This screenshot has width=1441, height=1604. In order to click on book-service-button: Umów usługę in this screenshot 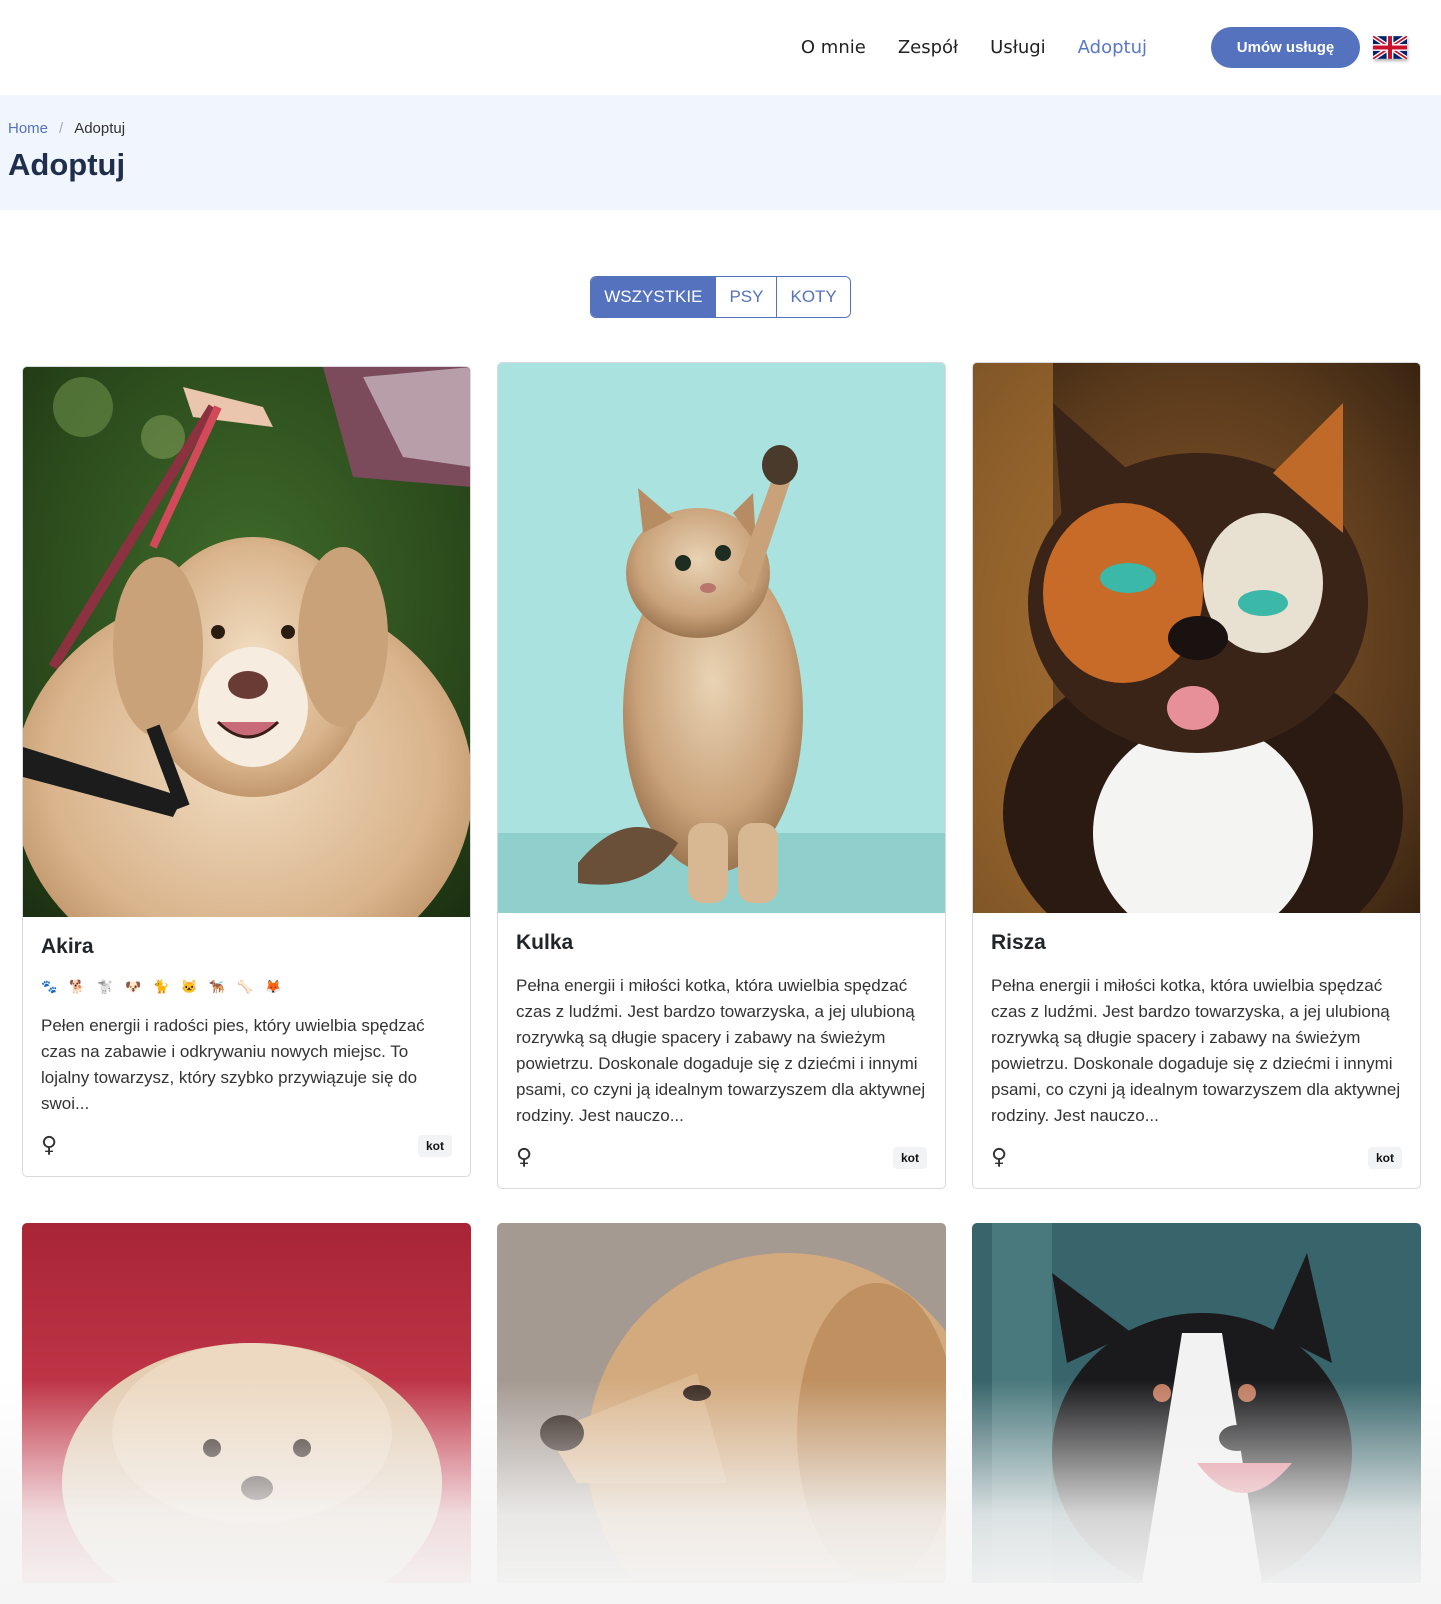, I will do `click(1285, 47)`.